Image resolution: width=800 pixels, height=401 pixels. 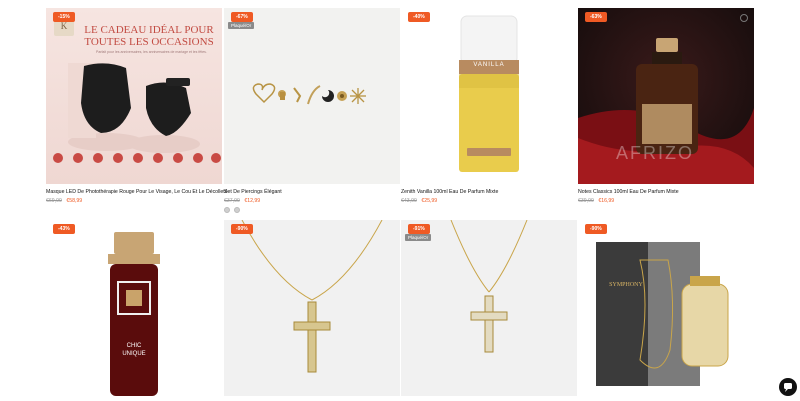 What do you see at coordinates (628, 192) in the screenshot?
I see `product-title: Notes Classics 100ml Eau De Parfum Mixte` at bounding box center [628, 192].